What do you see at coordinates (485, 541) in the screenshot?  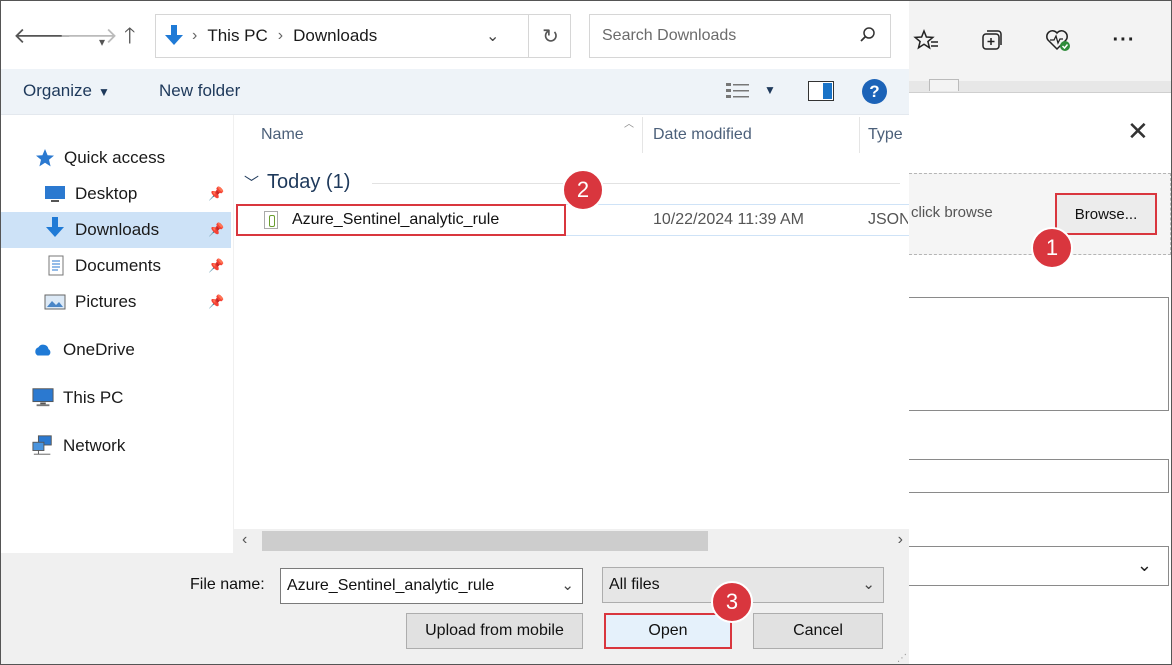 I see `scrollbar-thumb` at bounding box center [485, 541].